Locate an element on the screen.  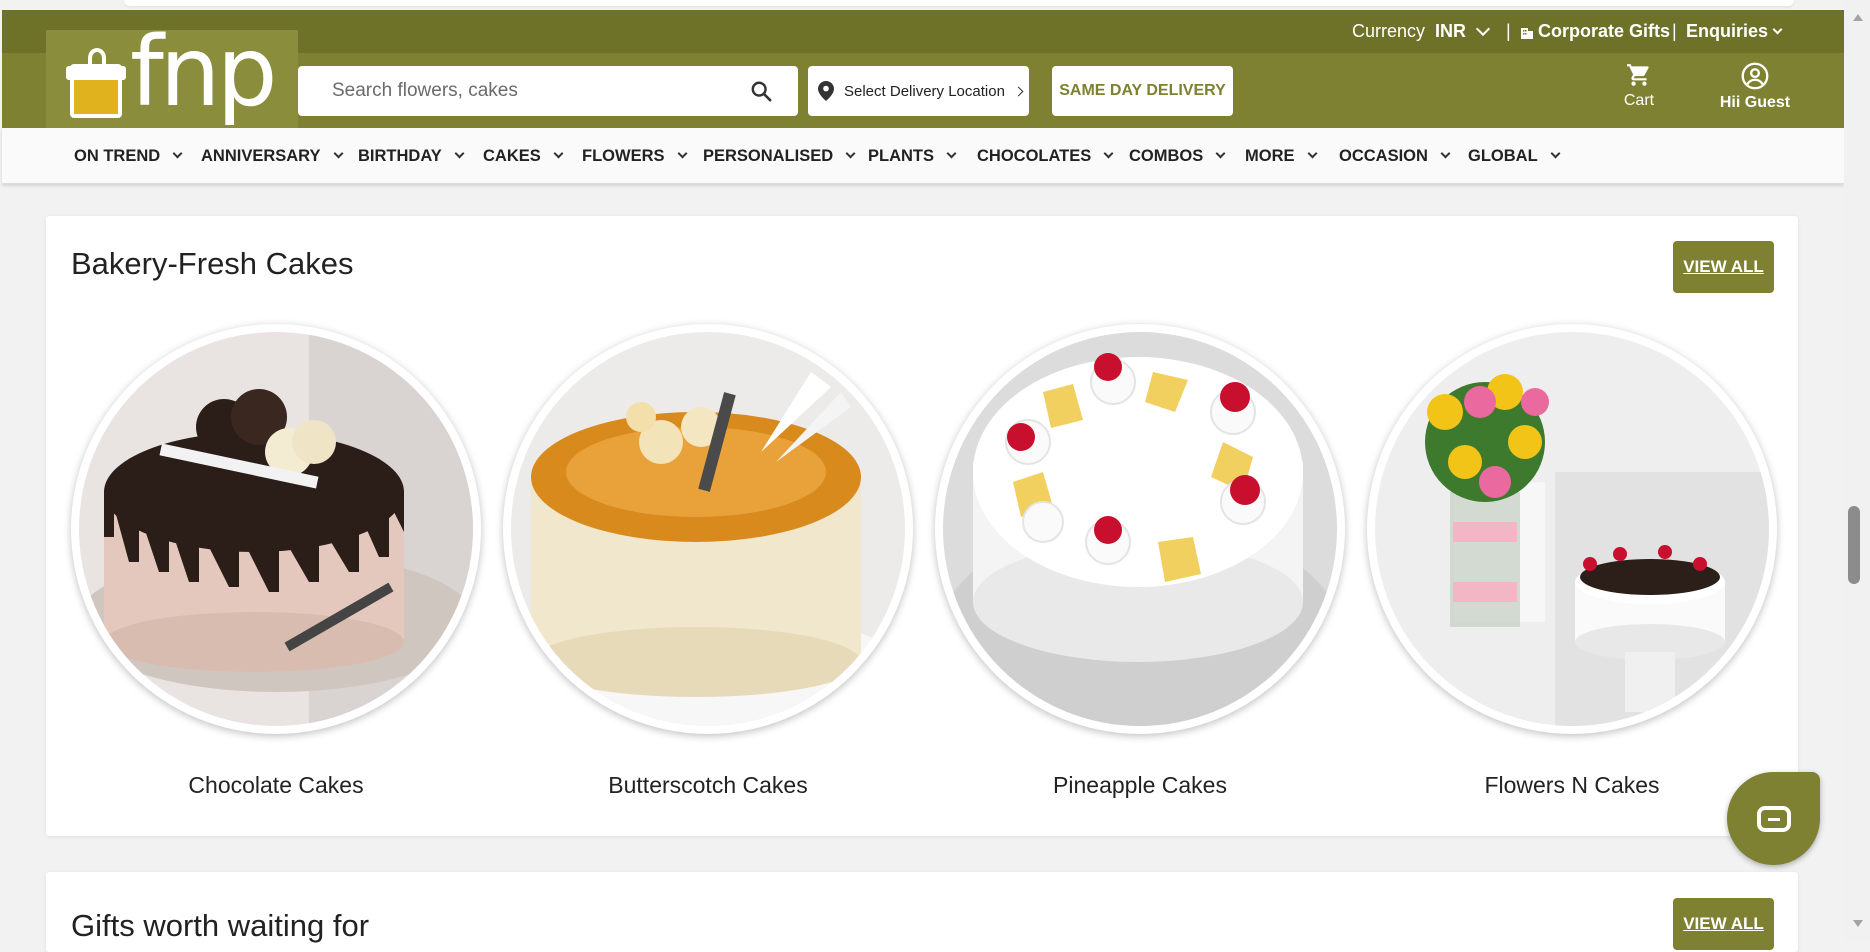
category-card-butterscotch-cakes: Butterscotch Cakes is located at coordinates (708, 561).